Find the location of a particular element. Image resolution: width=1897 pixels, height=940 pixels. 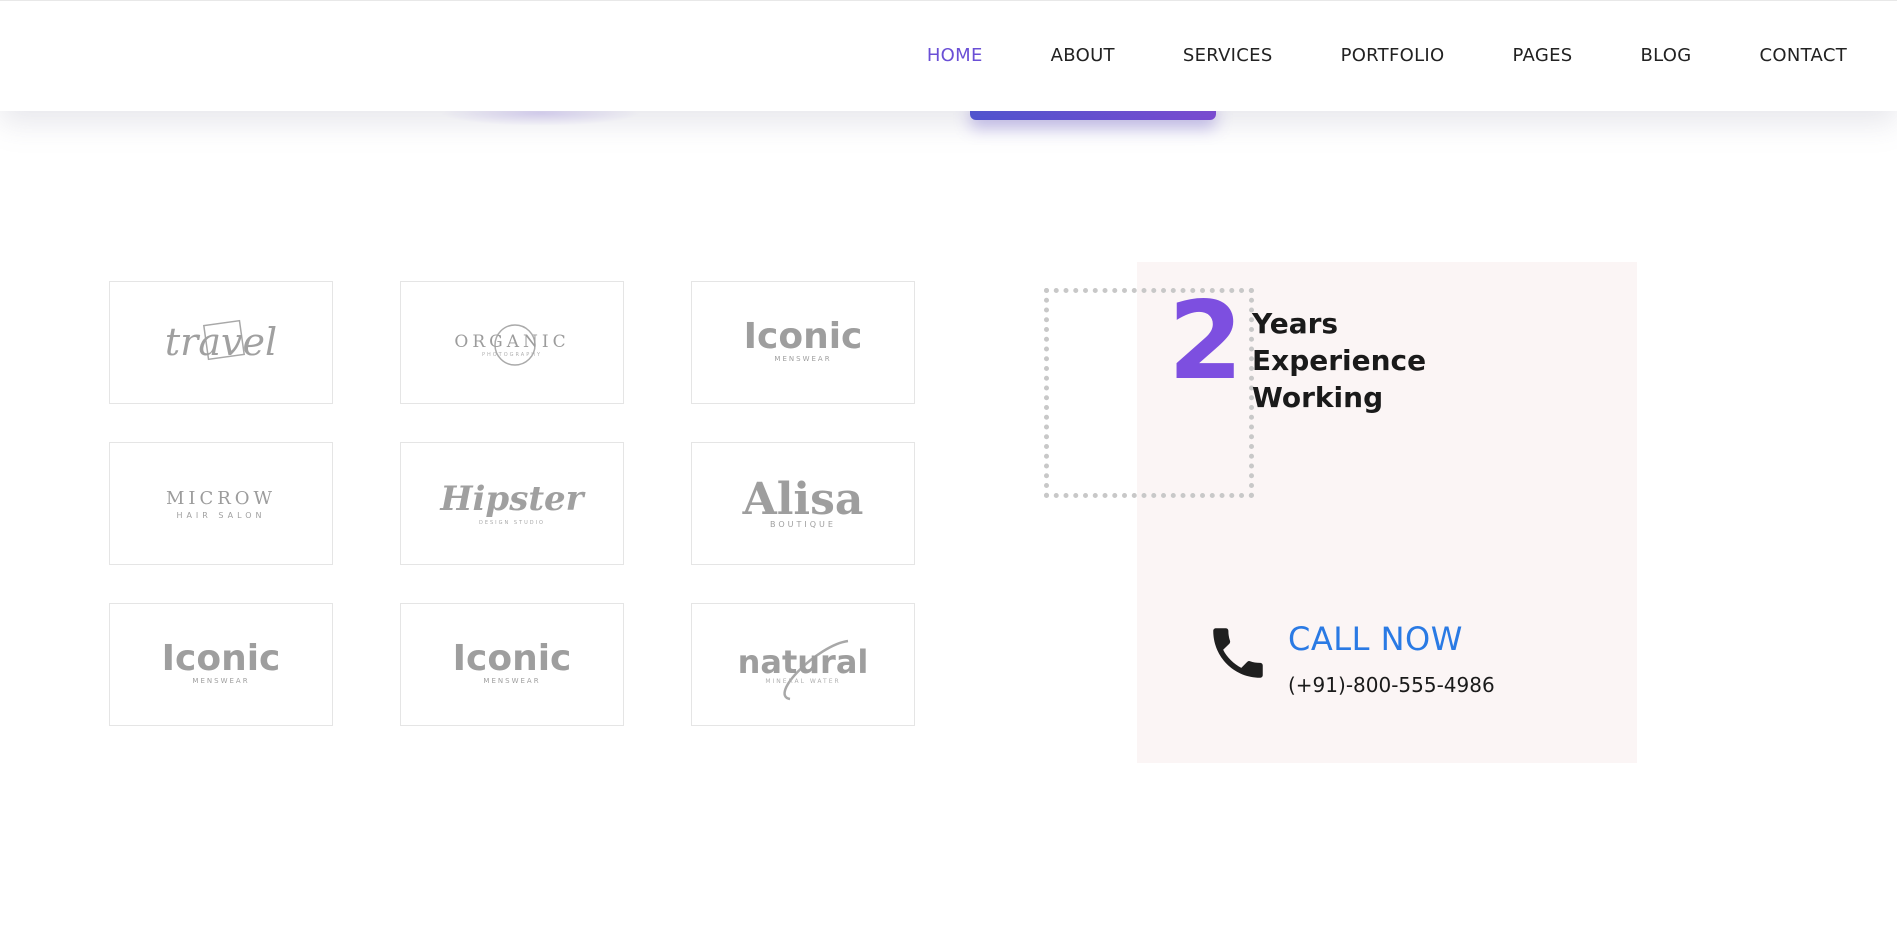

logo-text: Hipster is located at coordinates (512, 499).